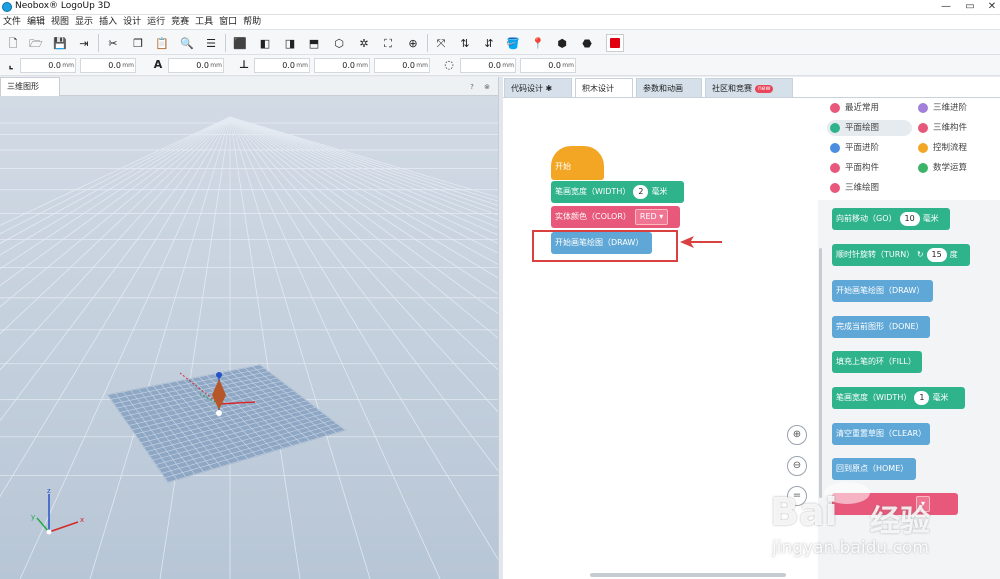 The width and height of the screenshot is (1000, 579). Describe the element at coordinates (538, 88) in the screenshot. I see `tab-code-design: 代码设计 ✱` at that location.